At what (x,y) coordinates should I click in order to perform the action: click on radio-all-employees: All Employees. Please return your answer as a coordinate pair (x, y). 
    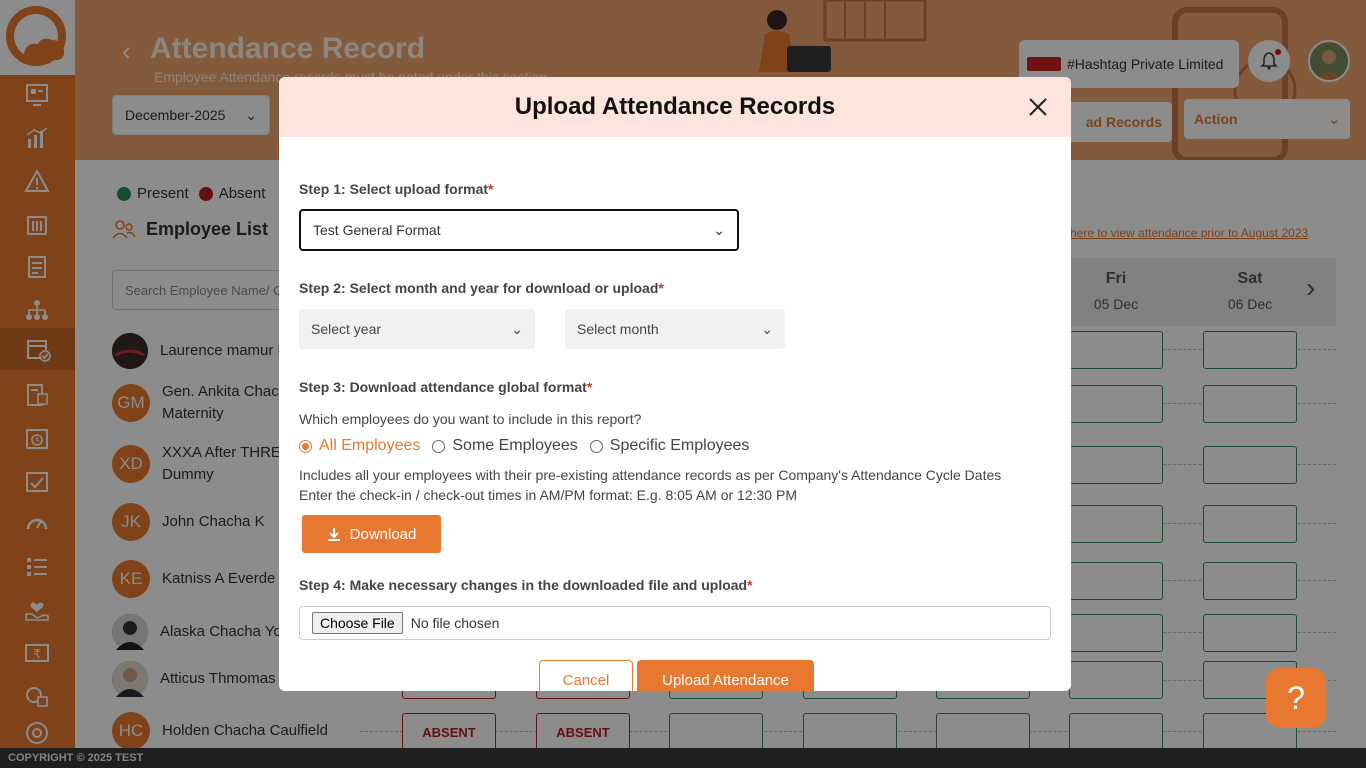
    Looking at the image, I should click on (359, 446).